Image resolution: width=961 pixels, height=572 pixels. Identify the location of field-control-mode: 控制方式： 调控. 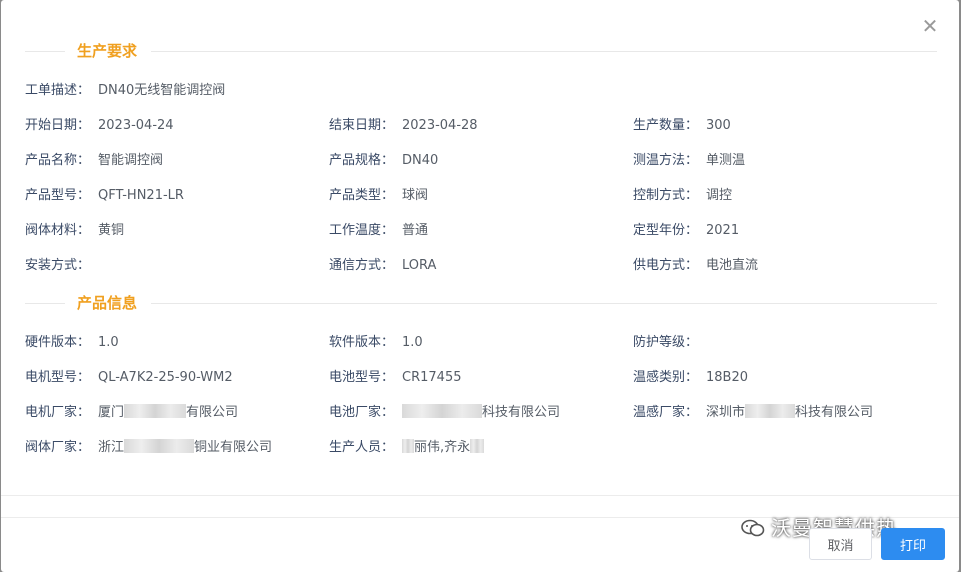
(682, 196).